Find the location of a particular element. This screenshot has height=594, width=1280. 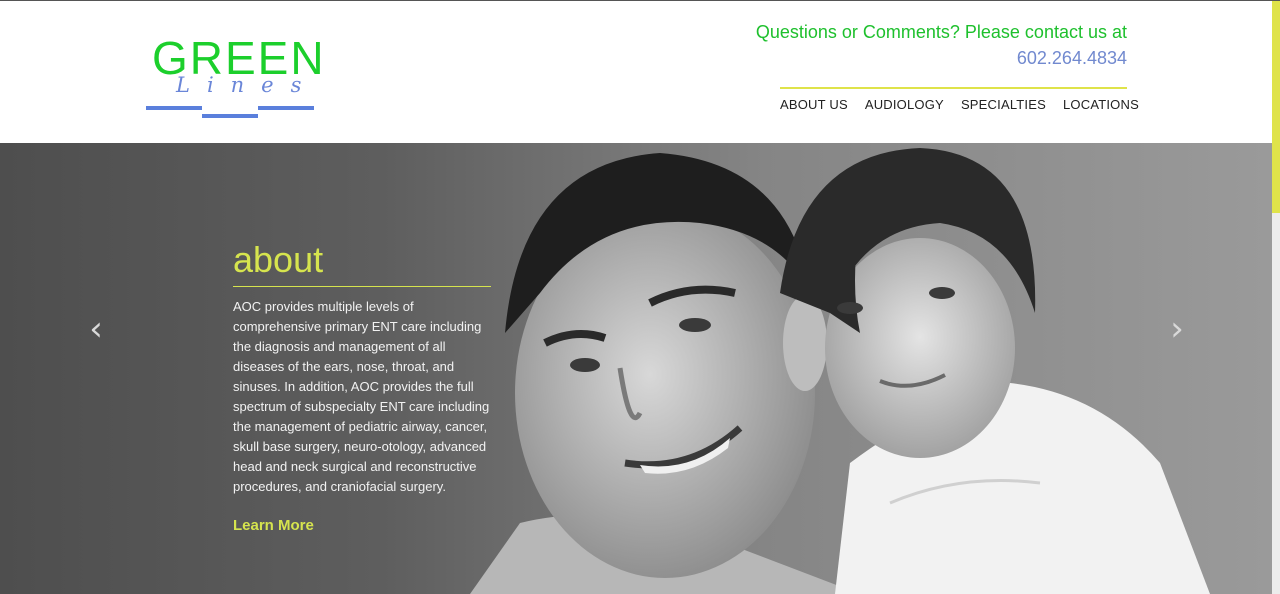

nav-item-specialties: SPECIALTIES is located at coordinates (1003, 105).